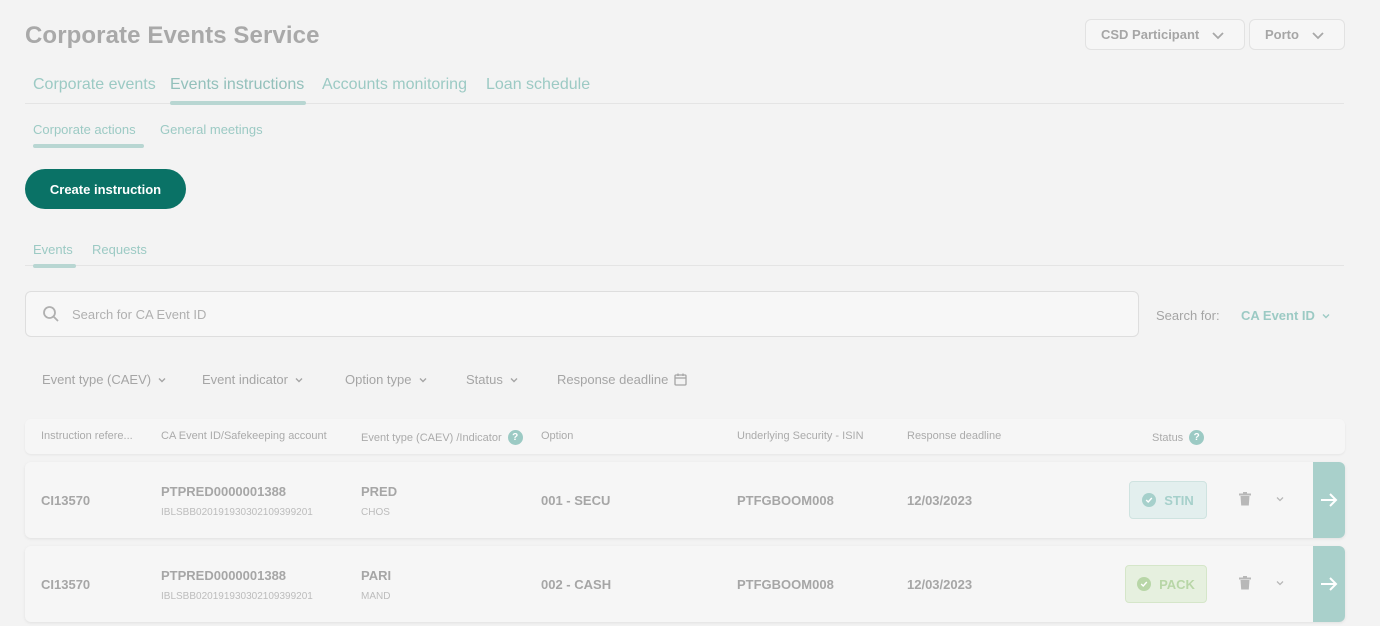 This screenshot has height=626, width=1380. What do you see at coordinates (576, 584) in the screenshot?
I see `cell-option: 002 - CASH` at bounding box center [576, 584].